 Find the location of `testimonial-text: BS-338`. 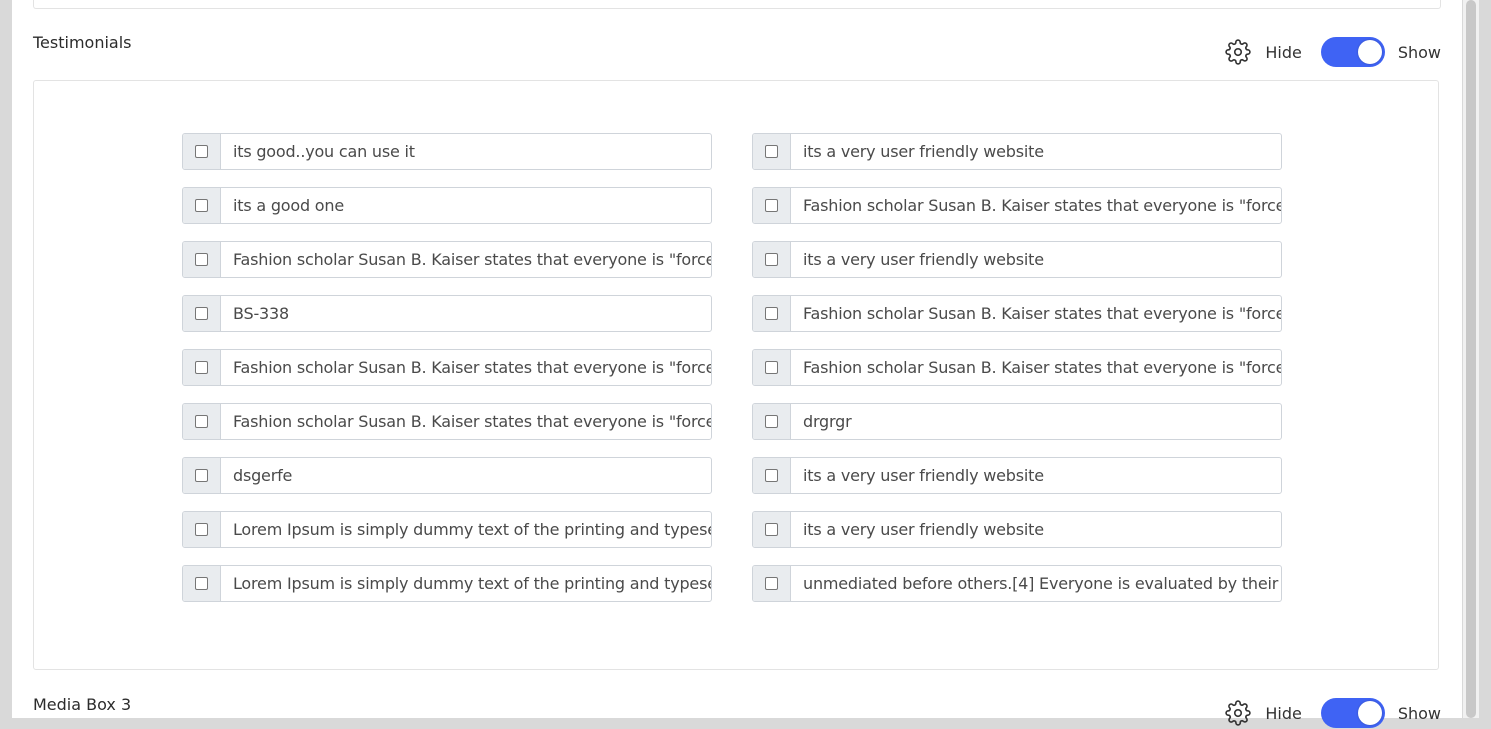

testimonial-text: BS-338 is located at coordinates (261, 313).